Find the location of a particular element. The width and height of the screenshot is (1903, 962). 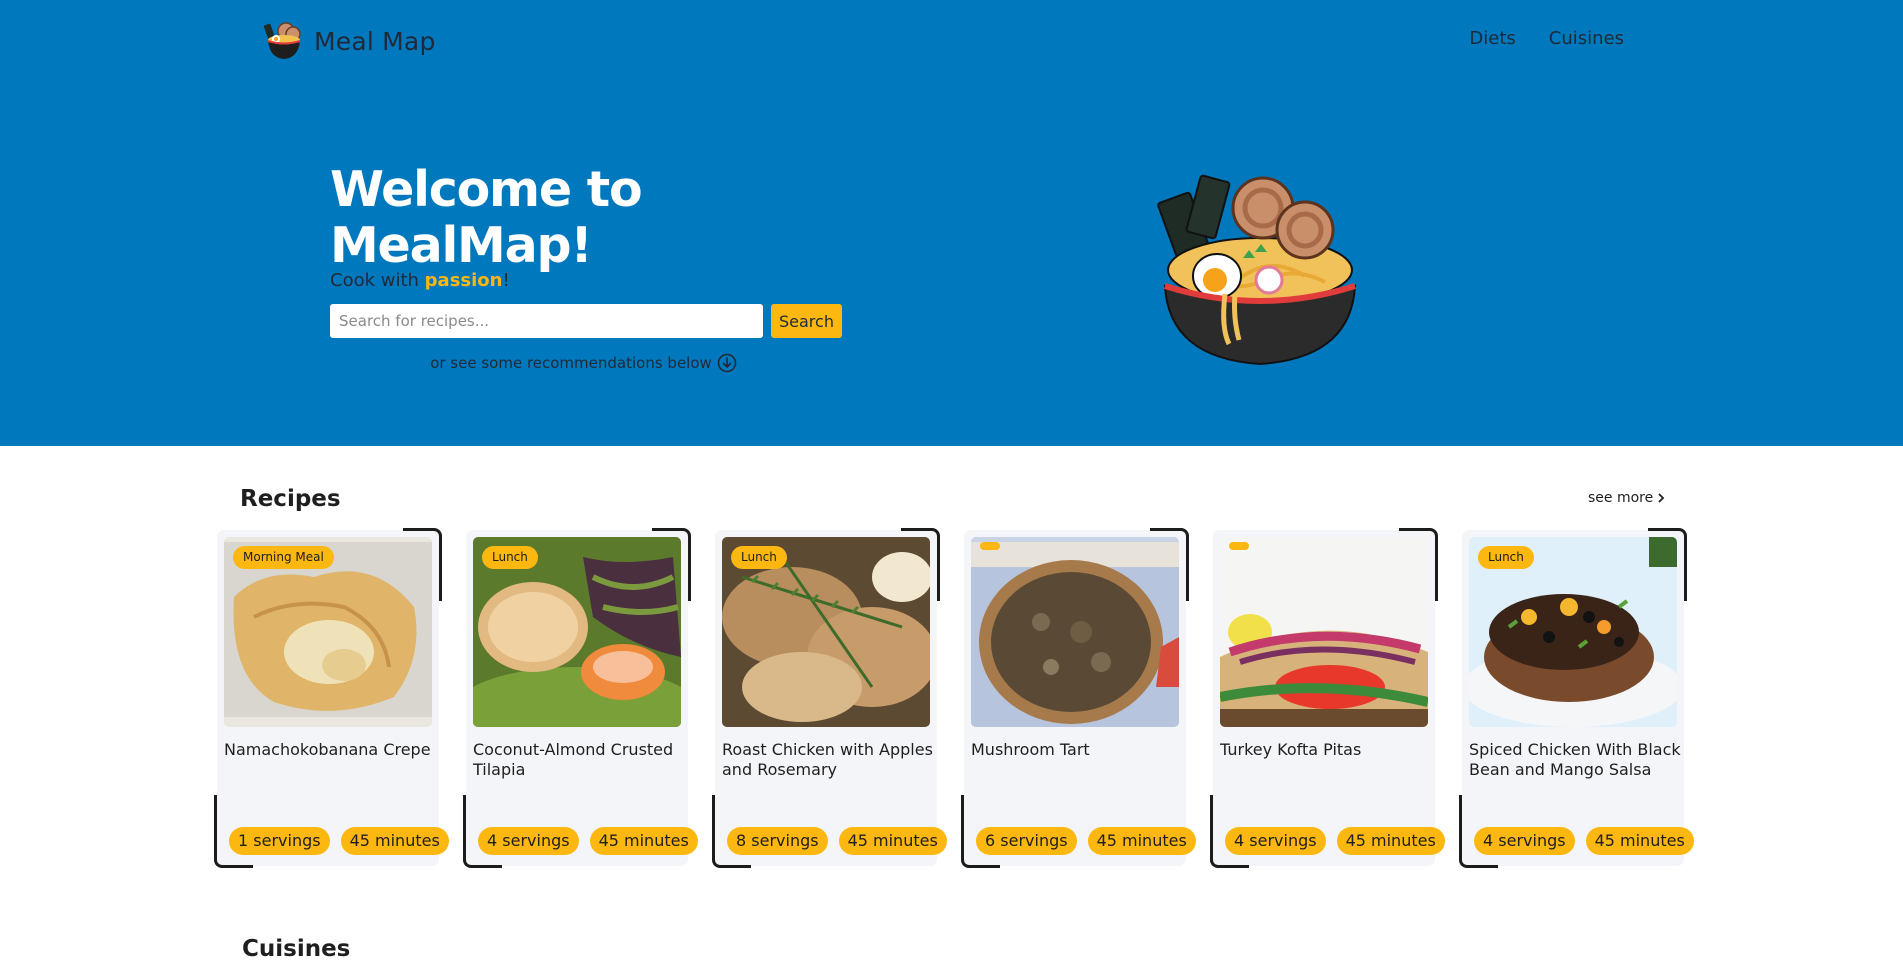

recipe-name: Roast Chicken with Apples and Rosemary is located at coordinates (827, 759).